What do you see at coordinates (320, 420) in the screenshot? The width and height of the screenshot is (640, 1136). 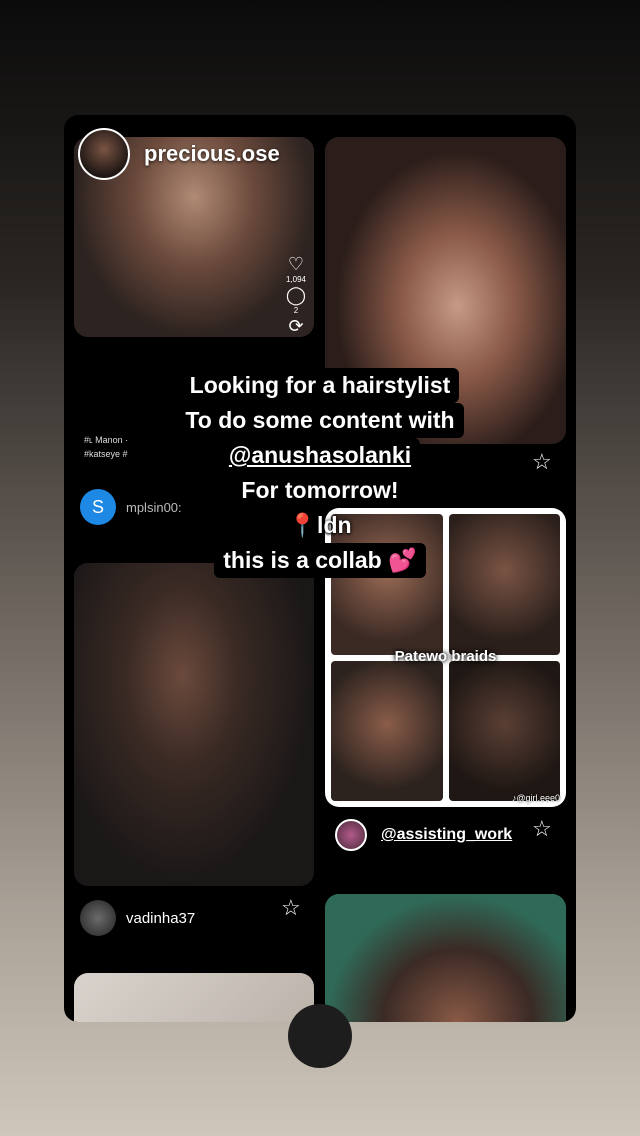 I see `overlay-line: To do some content with` at bounding box center [320, 420].